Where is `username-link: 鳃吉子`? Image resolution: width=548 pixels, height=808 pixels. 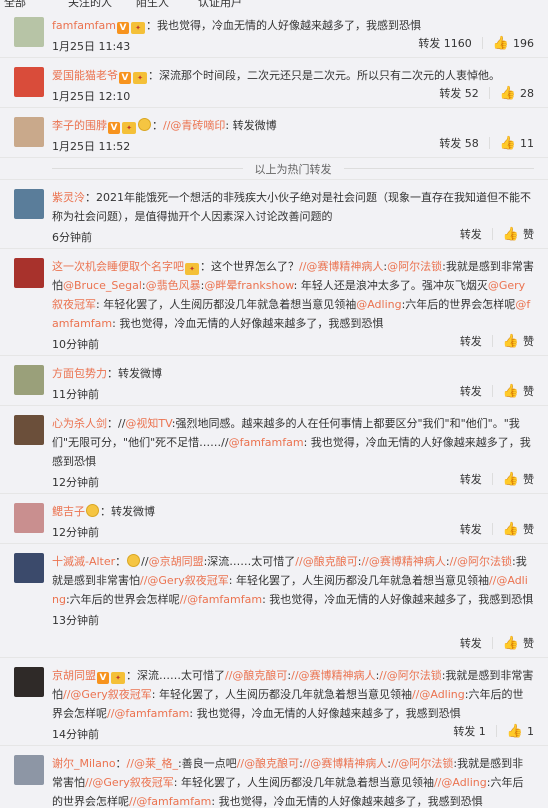
username-link: 鳃吉子 is located at coordinates (68, 511).